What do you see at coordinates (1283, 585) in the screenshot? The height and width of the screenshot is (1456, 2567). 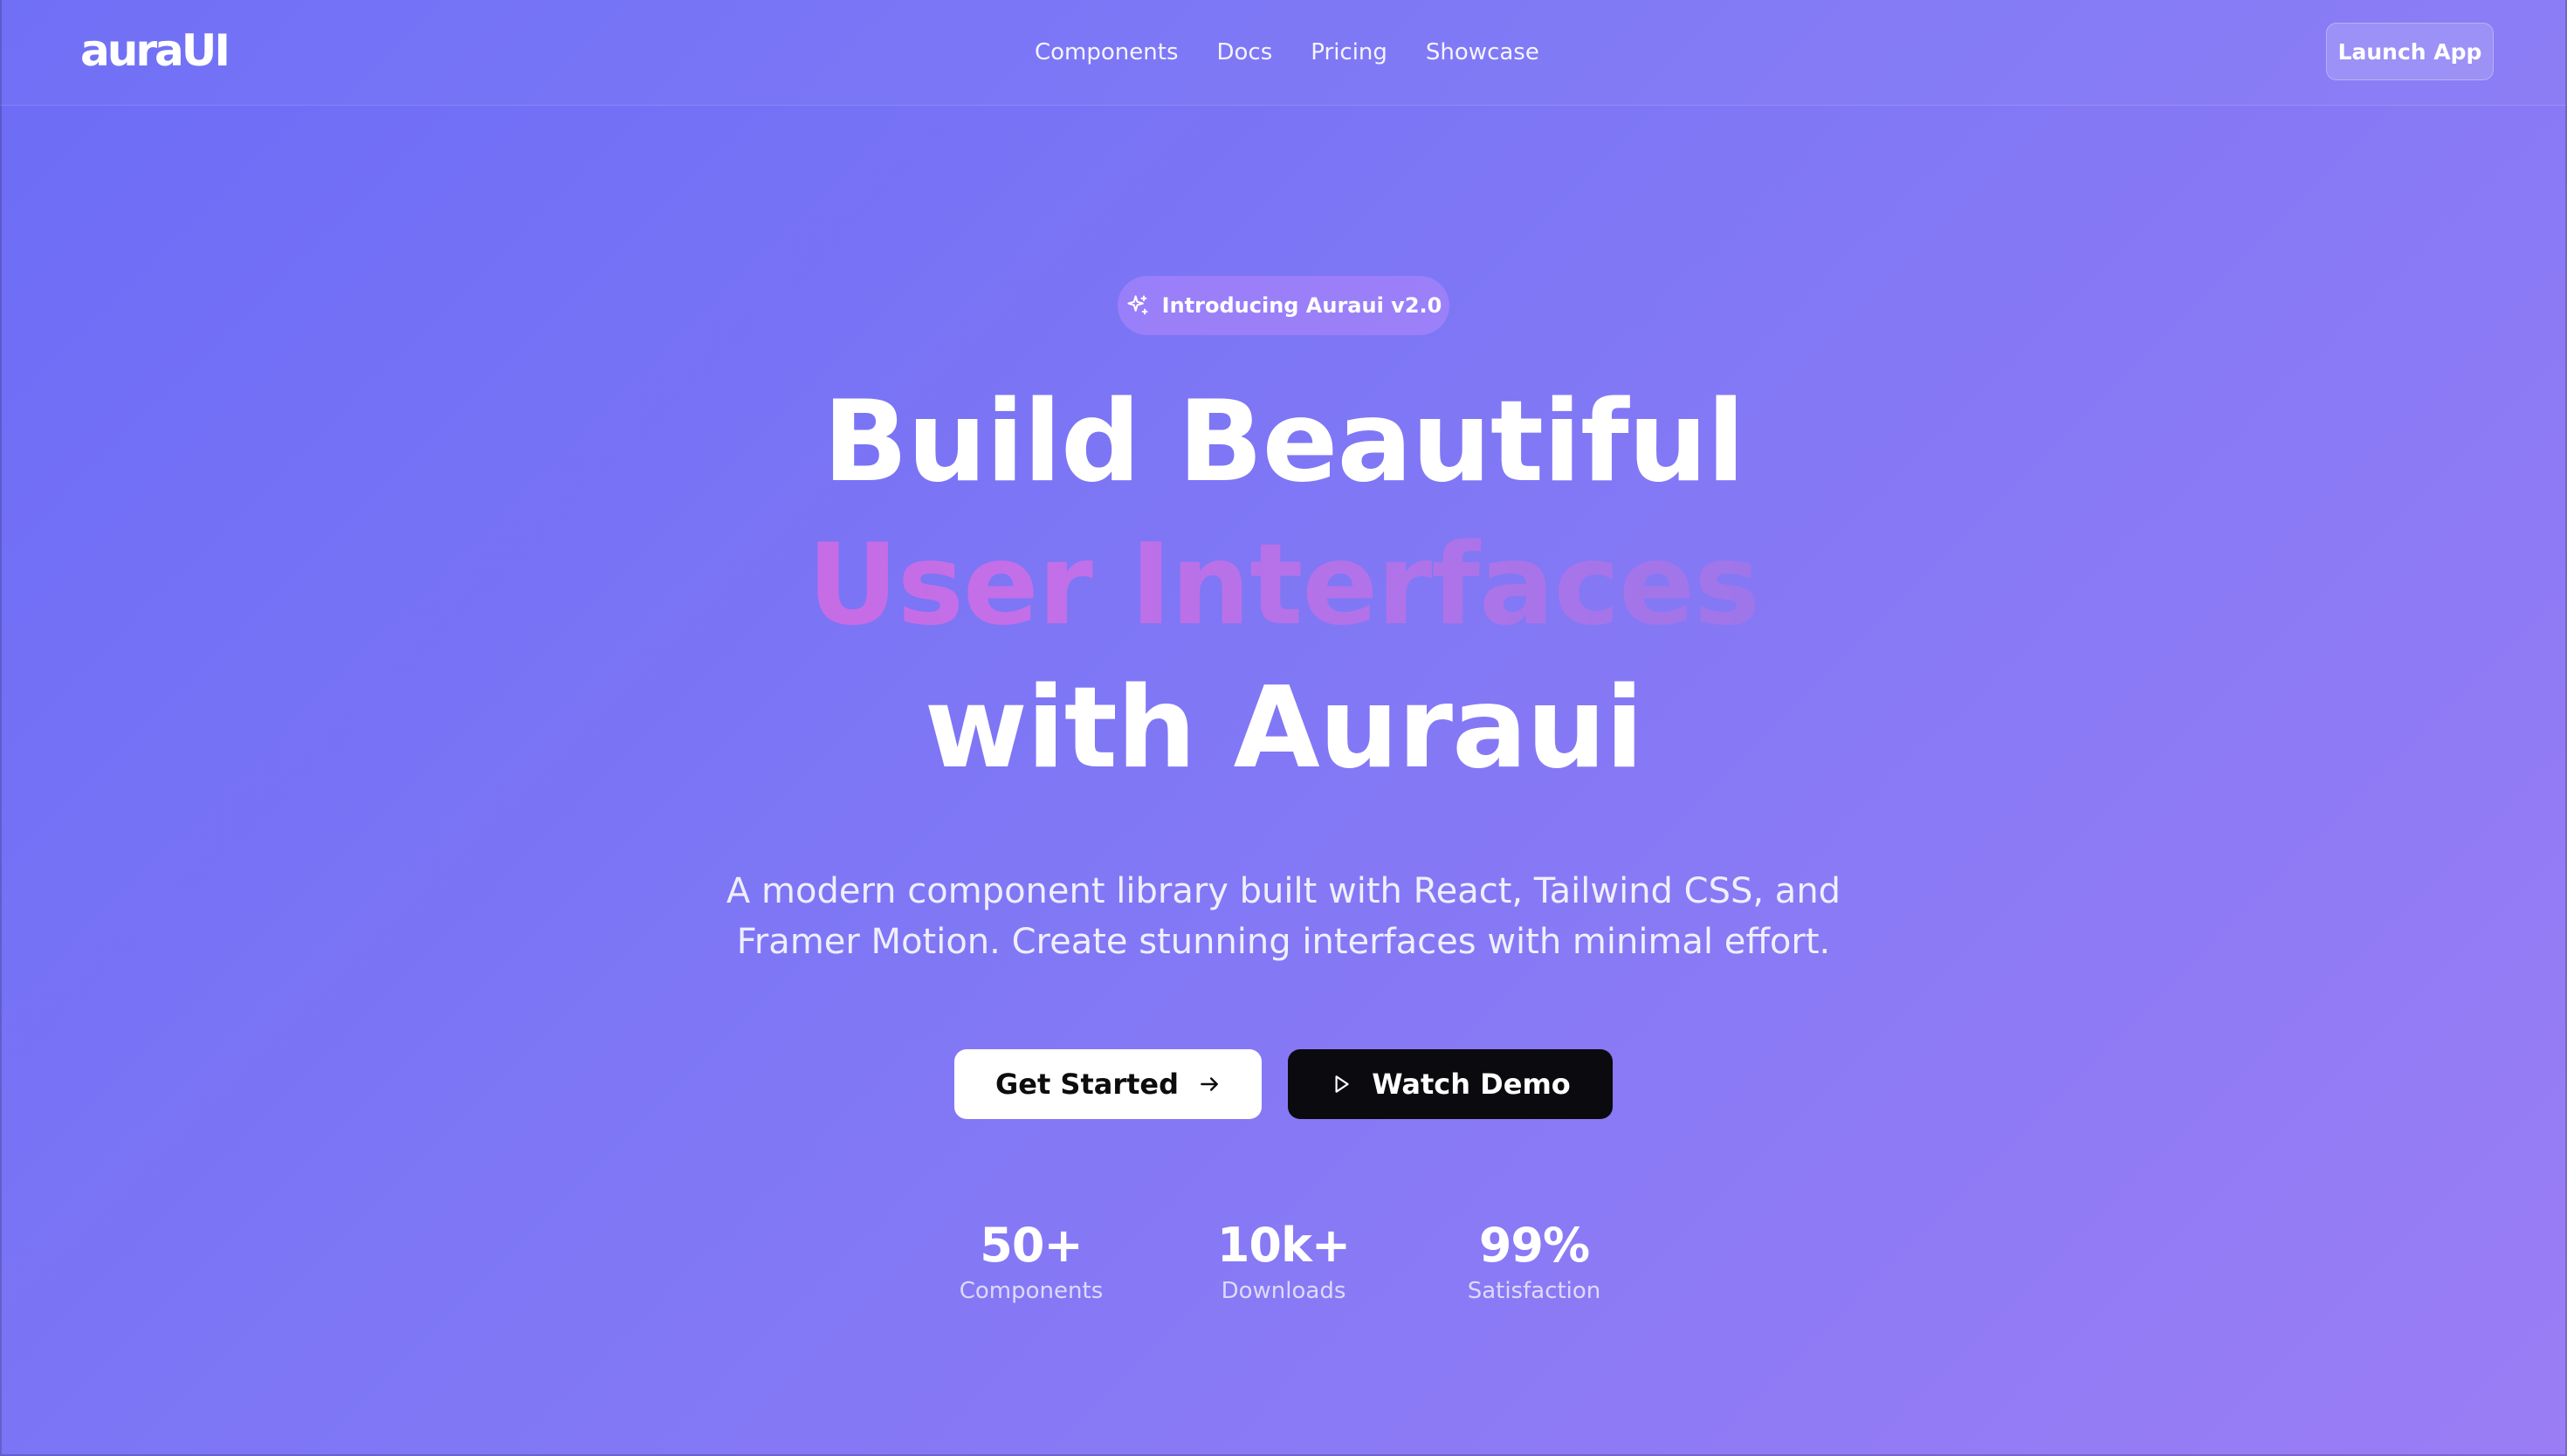 I see `headline-line-2-gradient: User Interfaces` at bounding box center [1283, 585].